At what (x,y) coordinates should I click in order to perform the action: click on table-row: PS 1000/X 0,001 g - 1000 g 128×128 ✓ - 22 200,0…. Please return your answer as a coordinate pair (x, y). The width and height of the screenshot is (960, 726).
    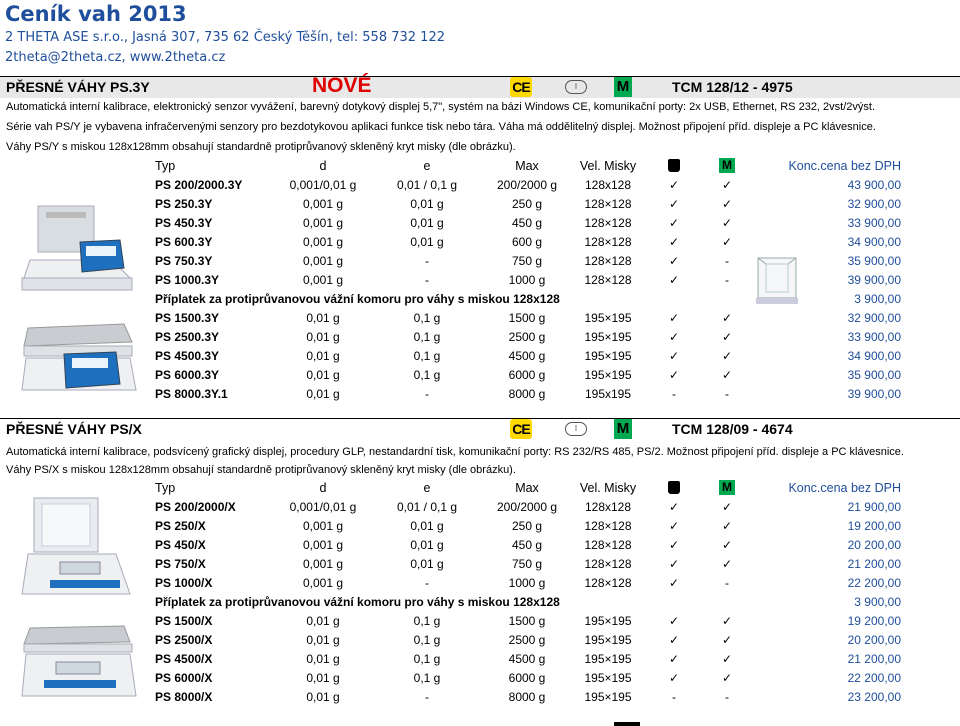
    Looking at the image, I should click on (530, 582).